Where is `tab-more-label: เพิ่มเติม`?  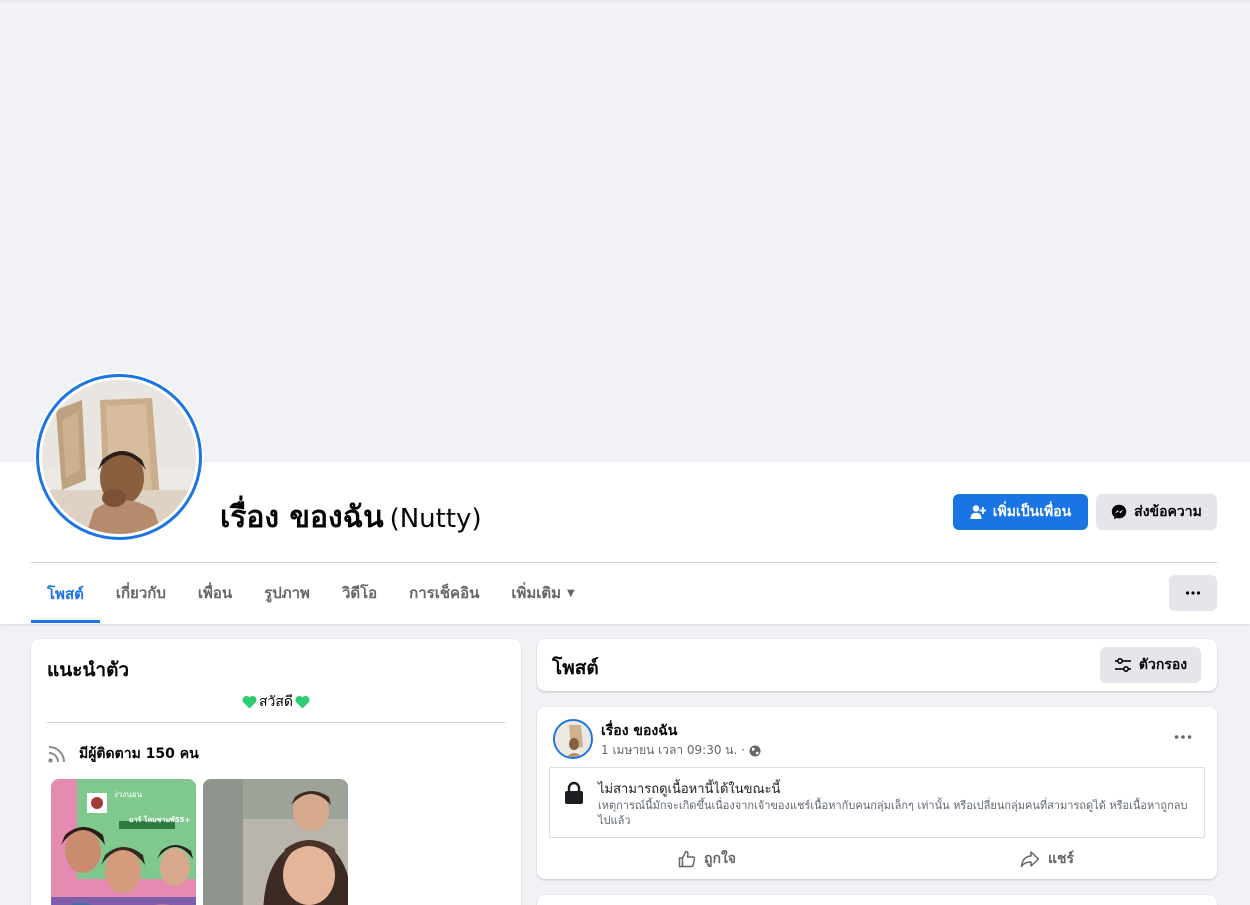
tab-more-label: เพิ่มเติม is located at coordinates (536, 593).